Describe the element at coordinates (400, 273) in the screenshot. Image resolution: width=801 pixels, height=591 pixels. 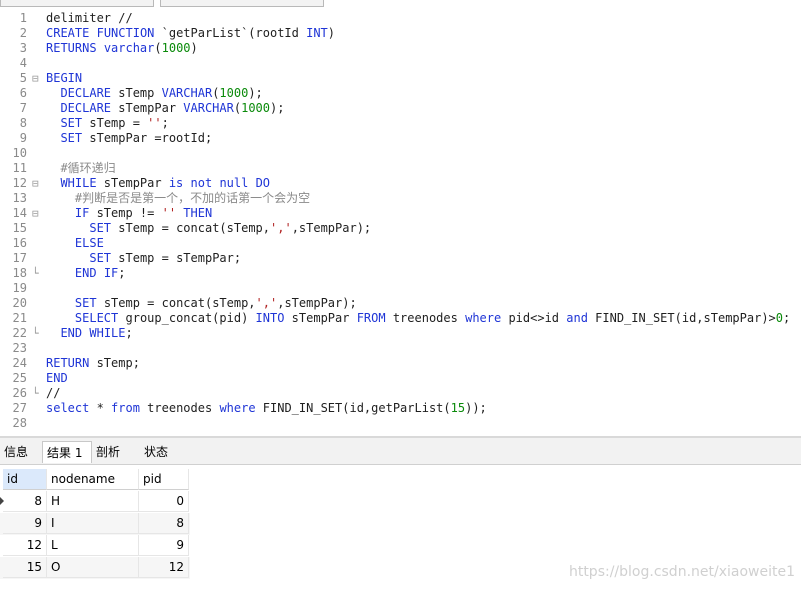
I see `code-line: 18 └ END IF;` at that location.